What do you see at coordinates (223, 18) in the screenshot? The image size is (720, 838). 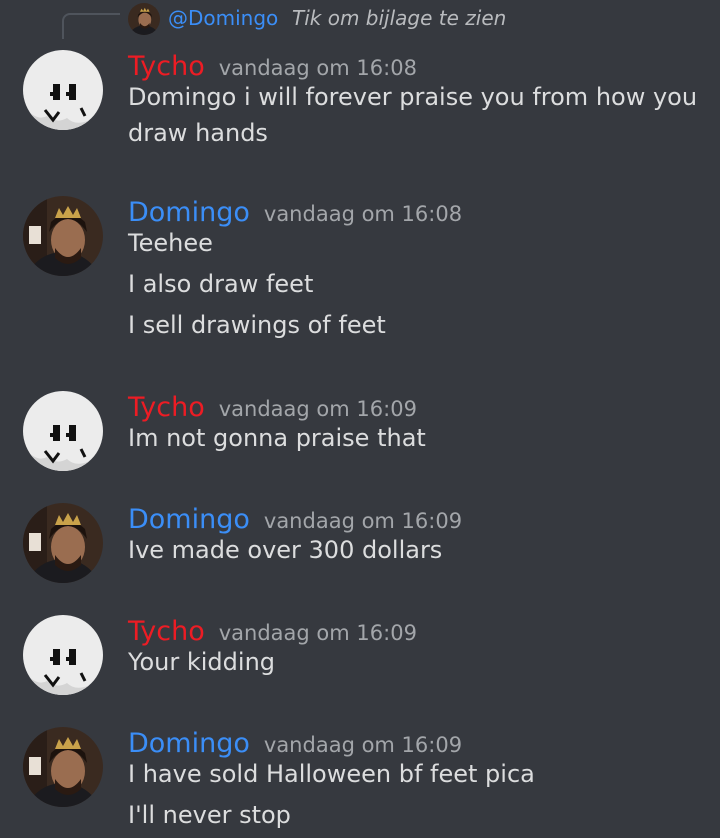 I see `reply-author: @Domingo` at bounding box center [223, 18].